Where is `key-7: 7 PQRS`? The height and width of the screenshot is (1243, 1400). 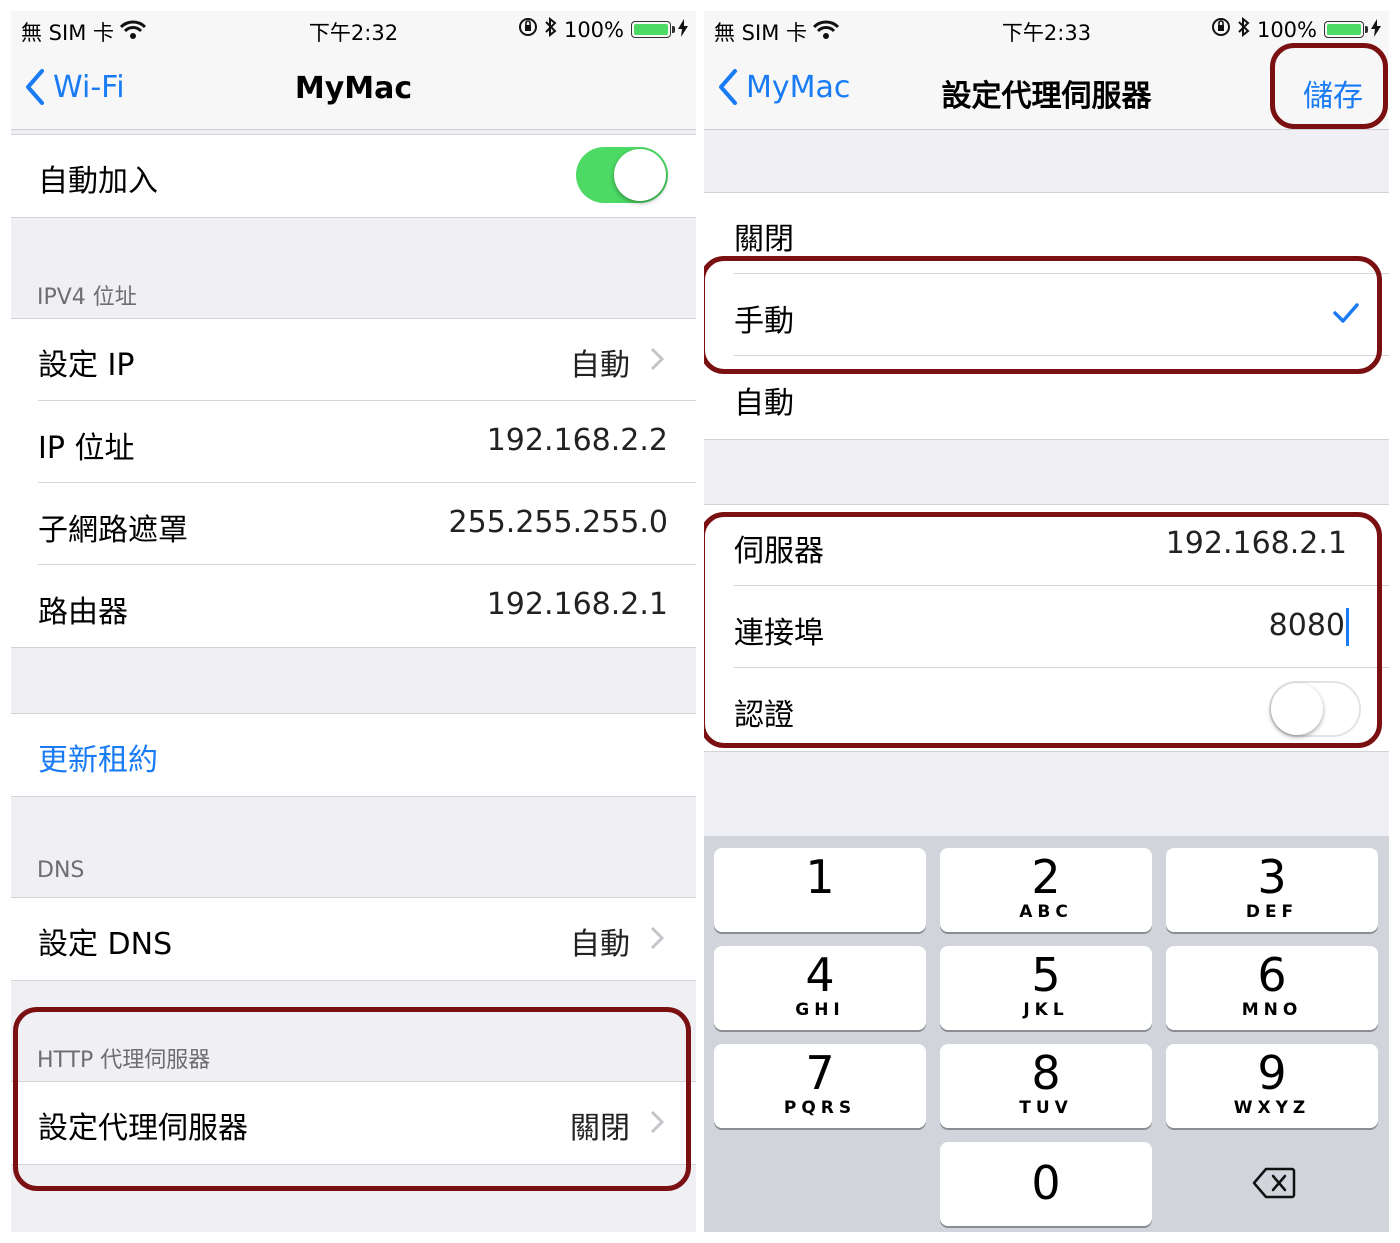
key-7: 7 PQRS is located at coordinates (820, 1086).